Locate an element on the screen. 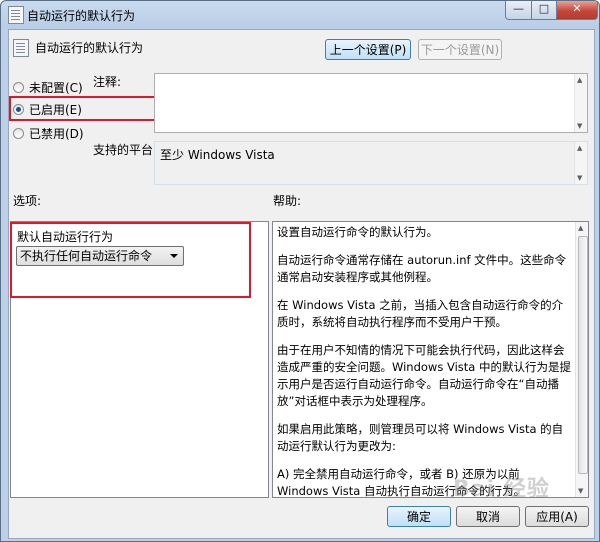  platform-field: 至少 Windows Vista ▲ ▼ is located at coordinates (371, 163).